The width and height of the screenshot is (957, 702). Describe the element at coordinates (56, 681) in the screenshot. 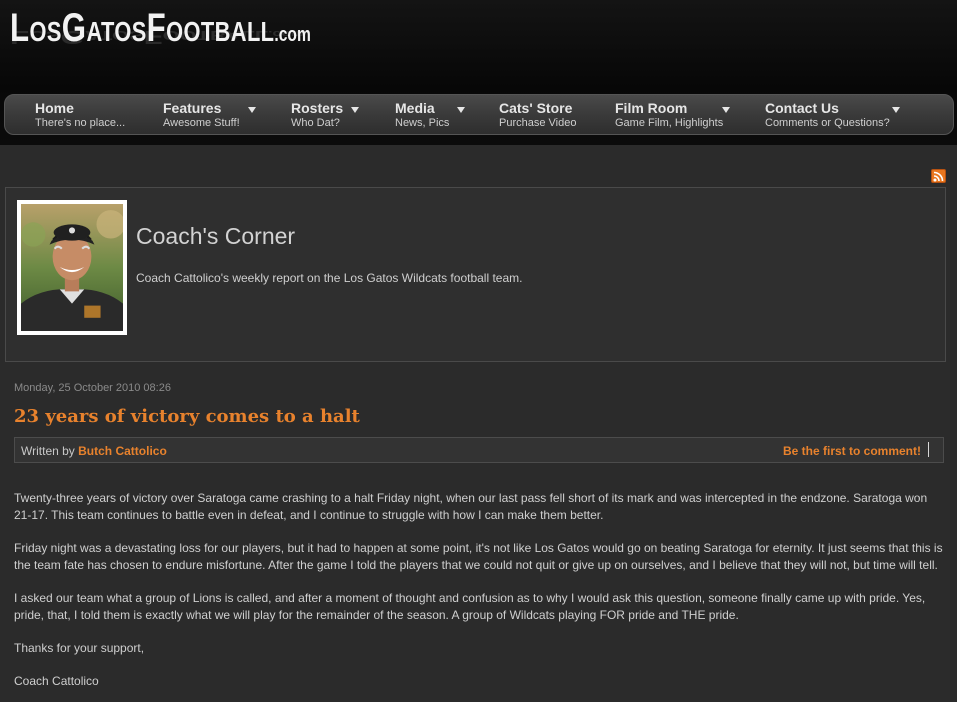

I see `article-signature: Coach Cattolico` at that location.